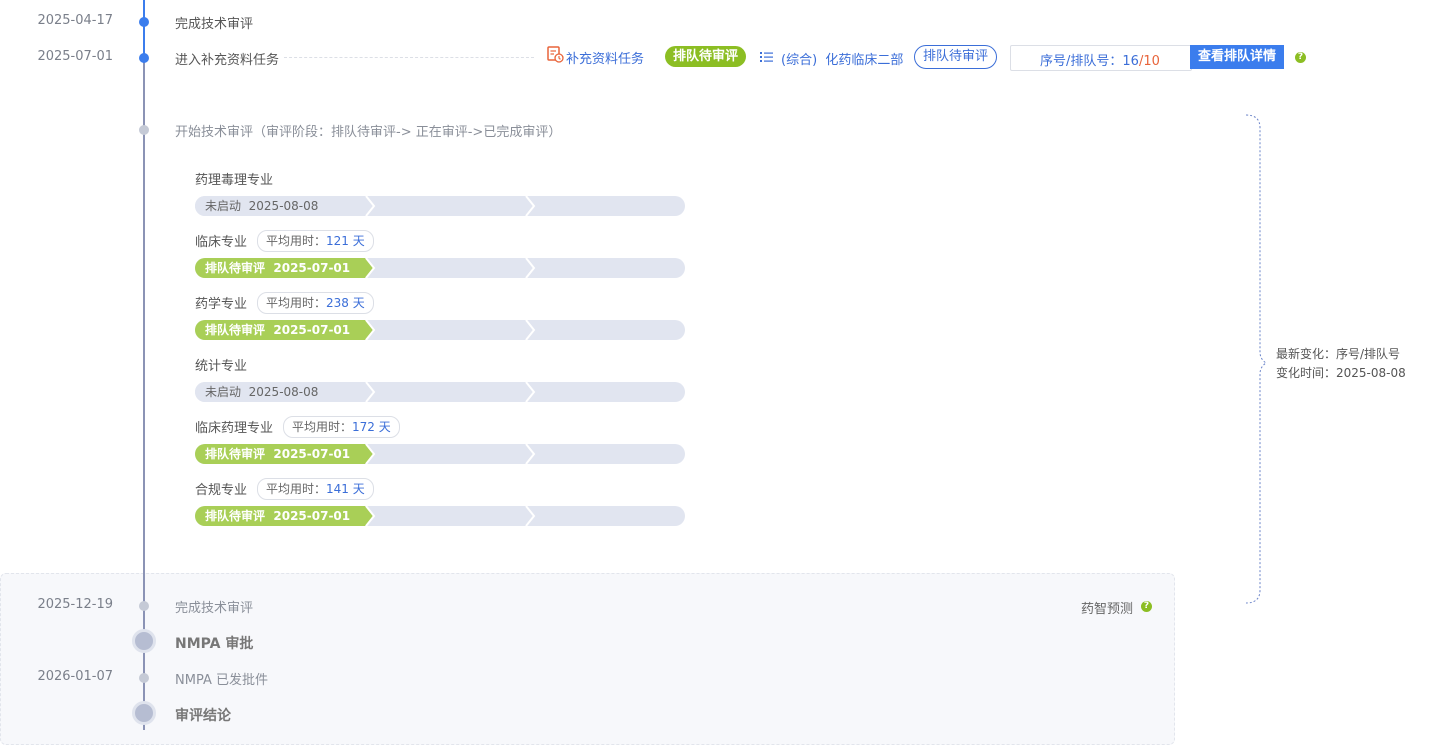 The height and width of the screenshot is (745, 1439). I want to click on event-date: 2026-01-07, so click(75, 676).